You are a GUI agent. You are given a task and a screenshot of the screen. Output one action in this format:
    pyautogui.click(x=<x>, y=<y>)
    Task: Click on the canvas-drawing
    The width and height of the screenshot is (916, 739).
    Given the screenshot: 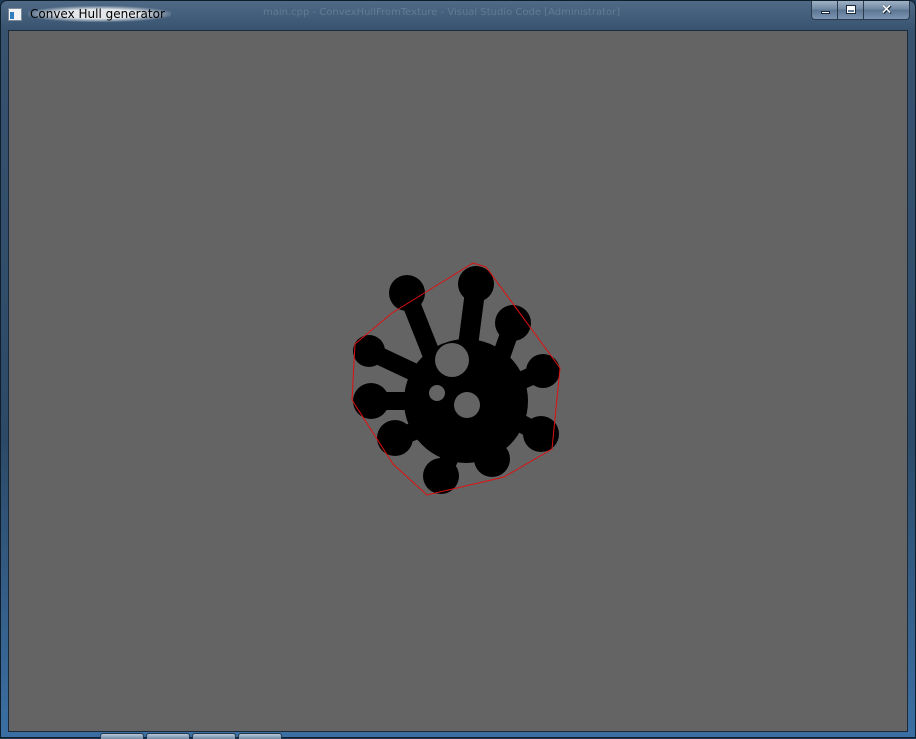 What is the action you would take?
    pyautogui.click(x=456, y=379)
    